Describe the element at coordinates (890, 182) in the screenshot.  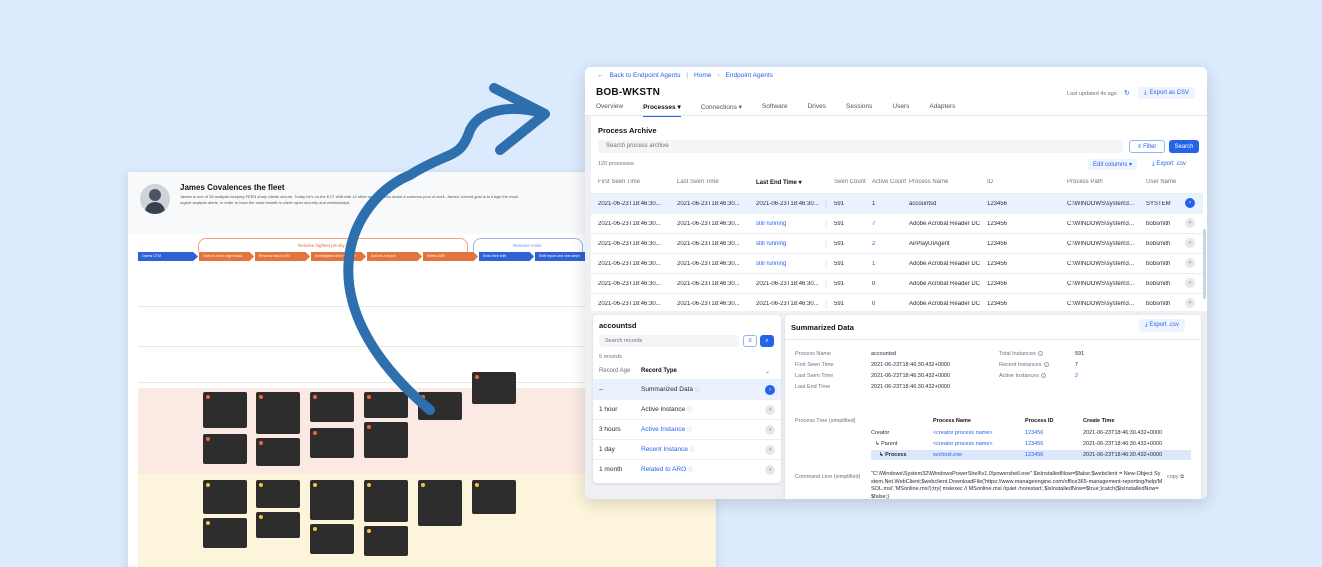
I see `column-header: Active Count` at that location.